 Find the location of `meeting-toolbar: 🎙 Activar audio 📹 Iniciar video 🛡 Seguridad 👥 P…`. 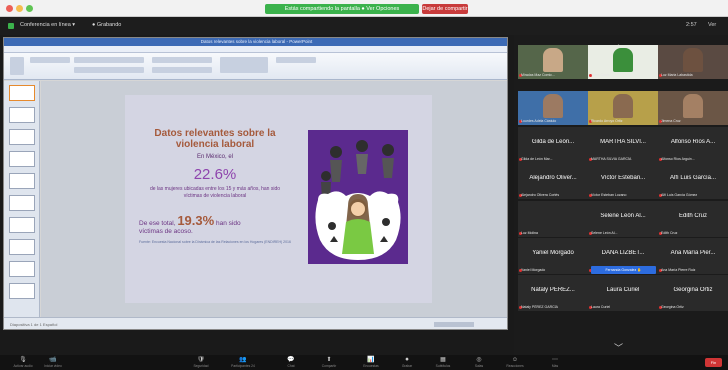

meeting-toolbar: 🎙 Activar audio 📹 Iniciar video 🛡 Seguridad 👥 P… is located at coordinates (364, 362).